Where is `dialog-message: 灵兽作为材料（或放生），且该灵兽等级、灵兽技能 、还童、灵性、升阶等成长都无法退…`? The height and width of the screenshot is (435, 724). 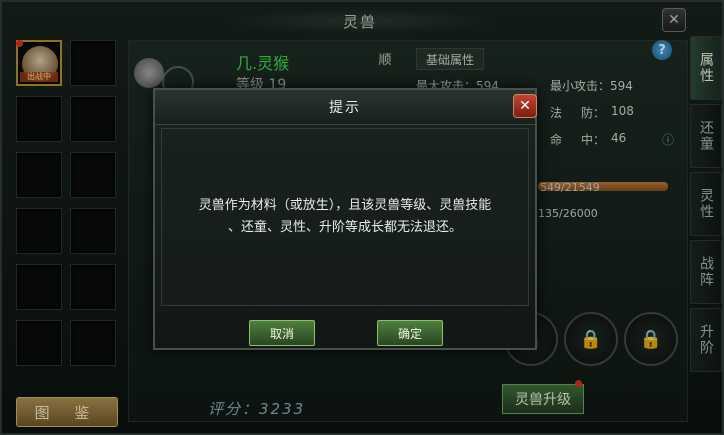 dialog-message: 灵兽作为材料（或放生），且该灵兽等级、灵兽技能 、还童、灵性、升阶等成长都无法退… is located at coordinates (345, 217).